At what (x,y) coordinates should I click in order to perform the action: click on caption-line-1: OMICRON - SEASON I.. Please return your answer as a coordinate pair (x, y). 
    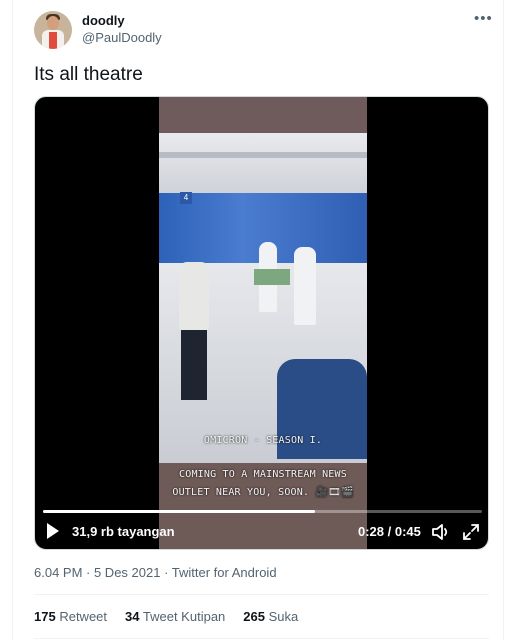
    Looking at the image, I should click on (263, 440).